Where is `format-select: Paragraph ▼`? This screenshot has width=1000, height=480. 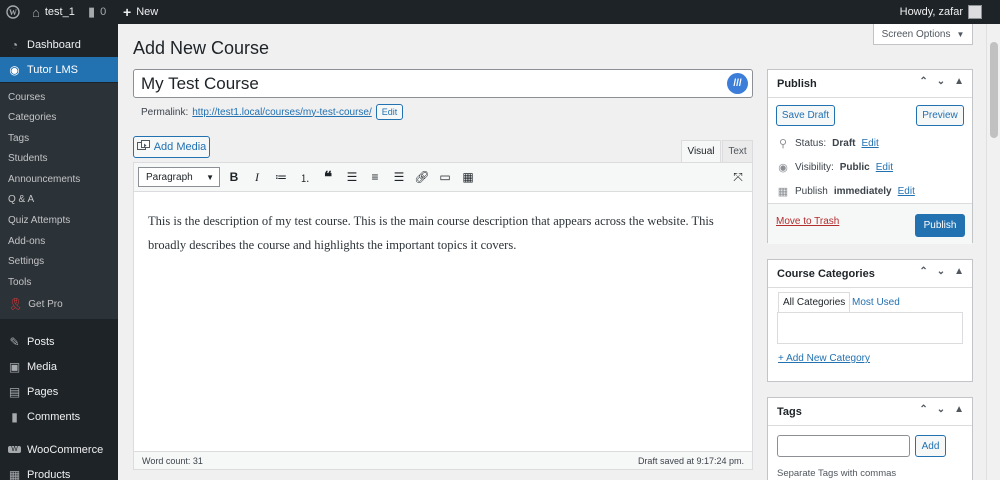 format-select: Paragraph ▼ is located at coordinates (179, 177).